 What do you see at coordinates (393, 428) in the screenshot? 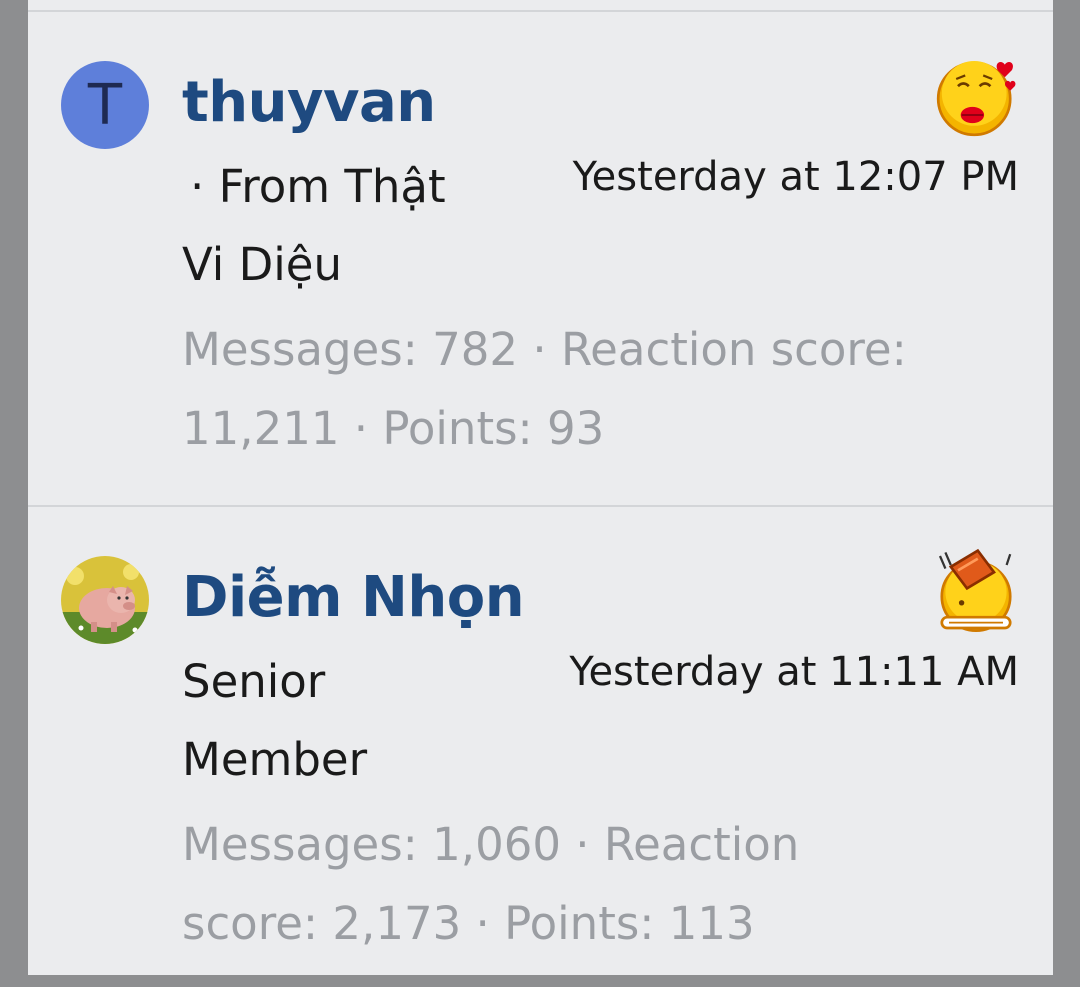
I see `stats-line: 11,211 · Points: 93` at bounding box center [393, 428].